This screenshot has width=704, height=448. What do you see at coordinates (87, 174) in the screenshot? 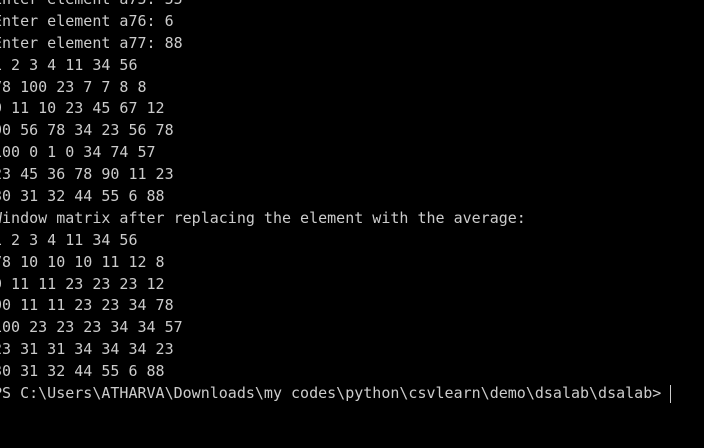
I see `output-line-9: 23 45 36 78 90 11 23` at bounding box center [87, 174].